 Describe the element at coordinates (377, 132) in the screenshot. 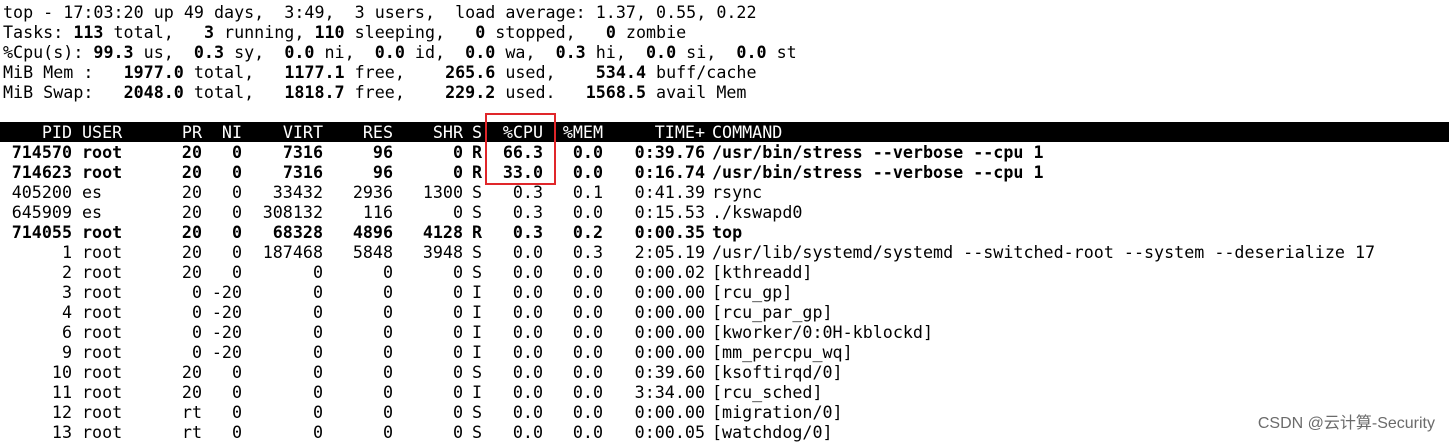

I see `column-header-res: RES` at that location.